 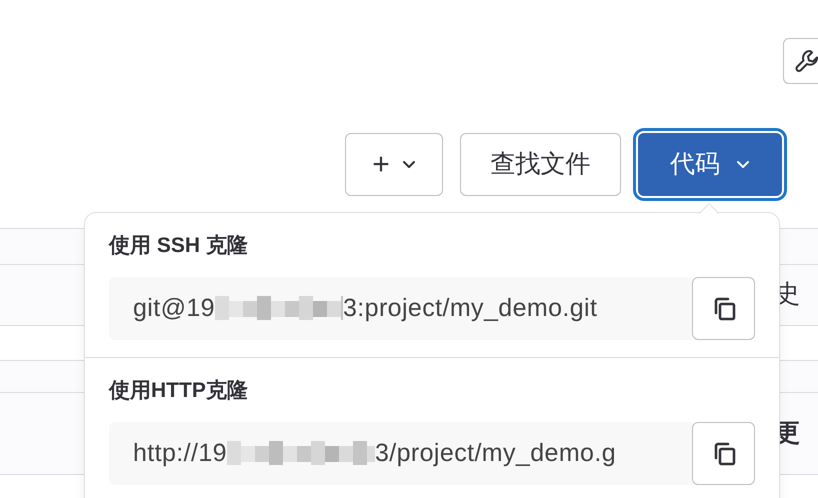 What do you see at coordinates (394, 164) in the screenshot?
I see `add-button: +` at bounding box center [394, 164].